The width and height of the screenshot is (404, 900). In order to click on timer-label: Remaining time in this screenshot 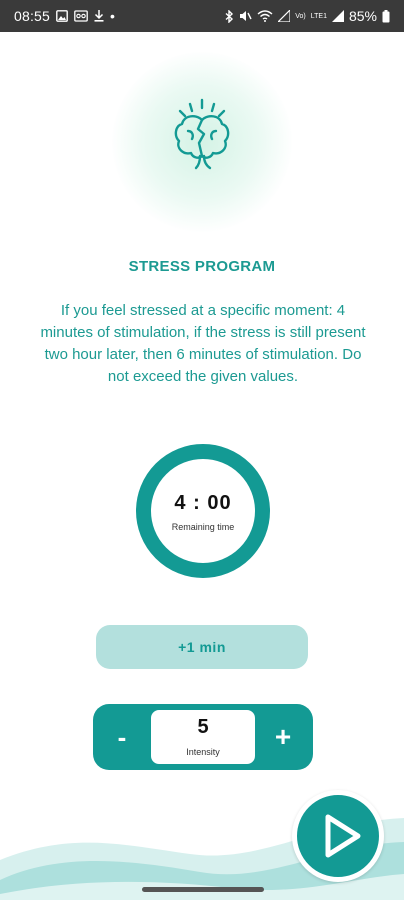, I will do `click(203, 527)`.